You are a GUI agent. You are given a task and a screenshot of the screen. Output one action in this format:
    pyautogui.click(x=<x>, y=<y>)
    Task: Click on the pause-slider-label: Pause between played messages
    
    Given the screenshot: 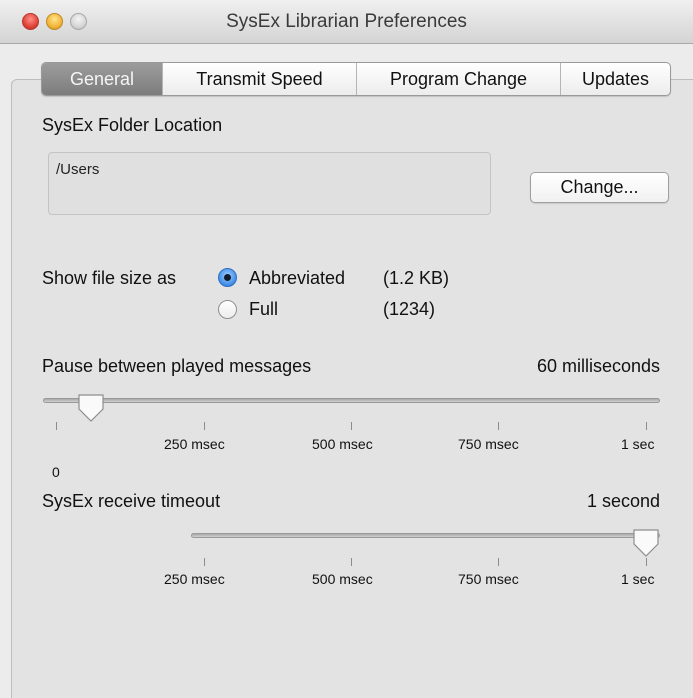 What is the action you would take?
    pyautogui.click(x=177, y=366)
    